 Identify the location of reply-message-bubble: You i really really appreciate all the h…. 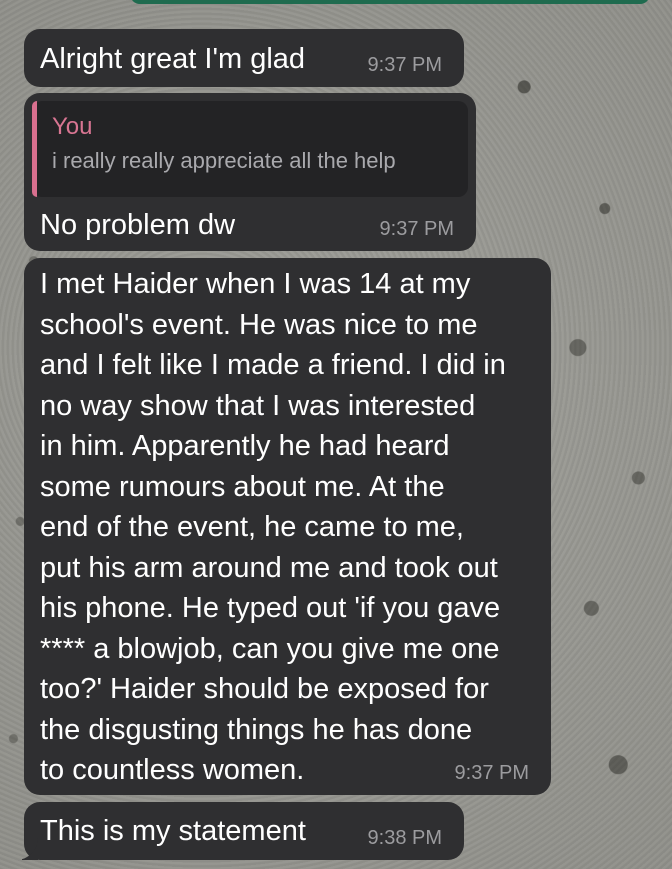
(250, 172).